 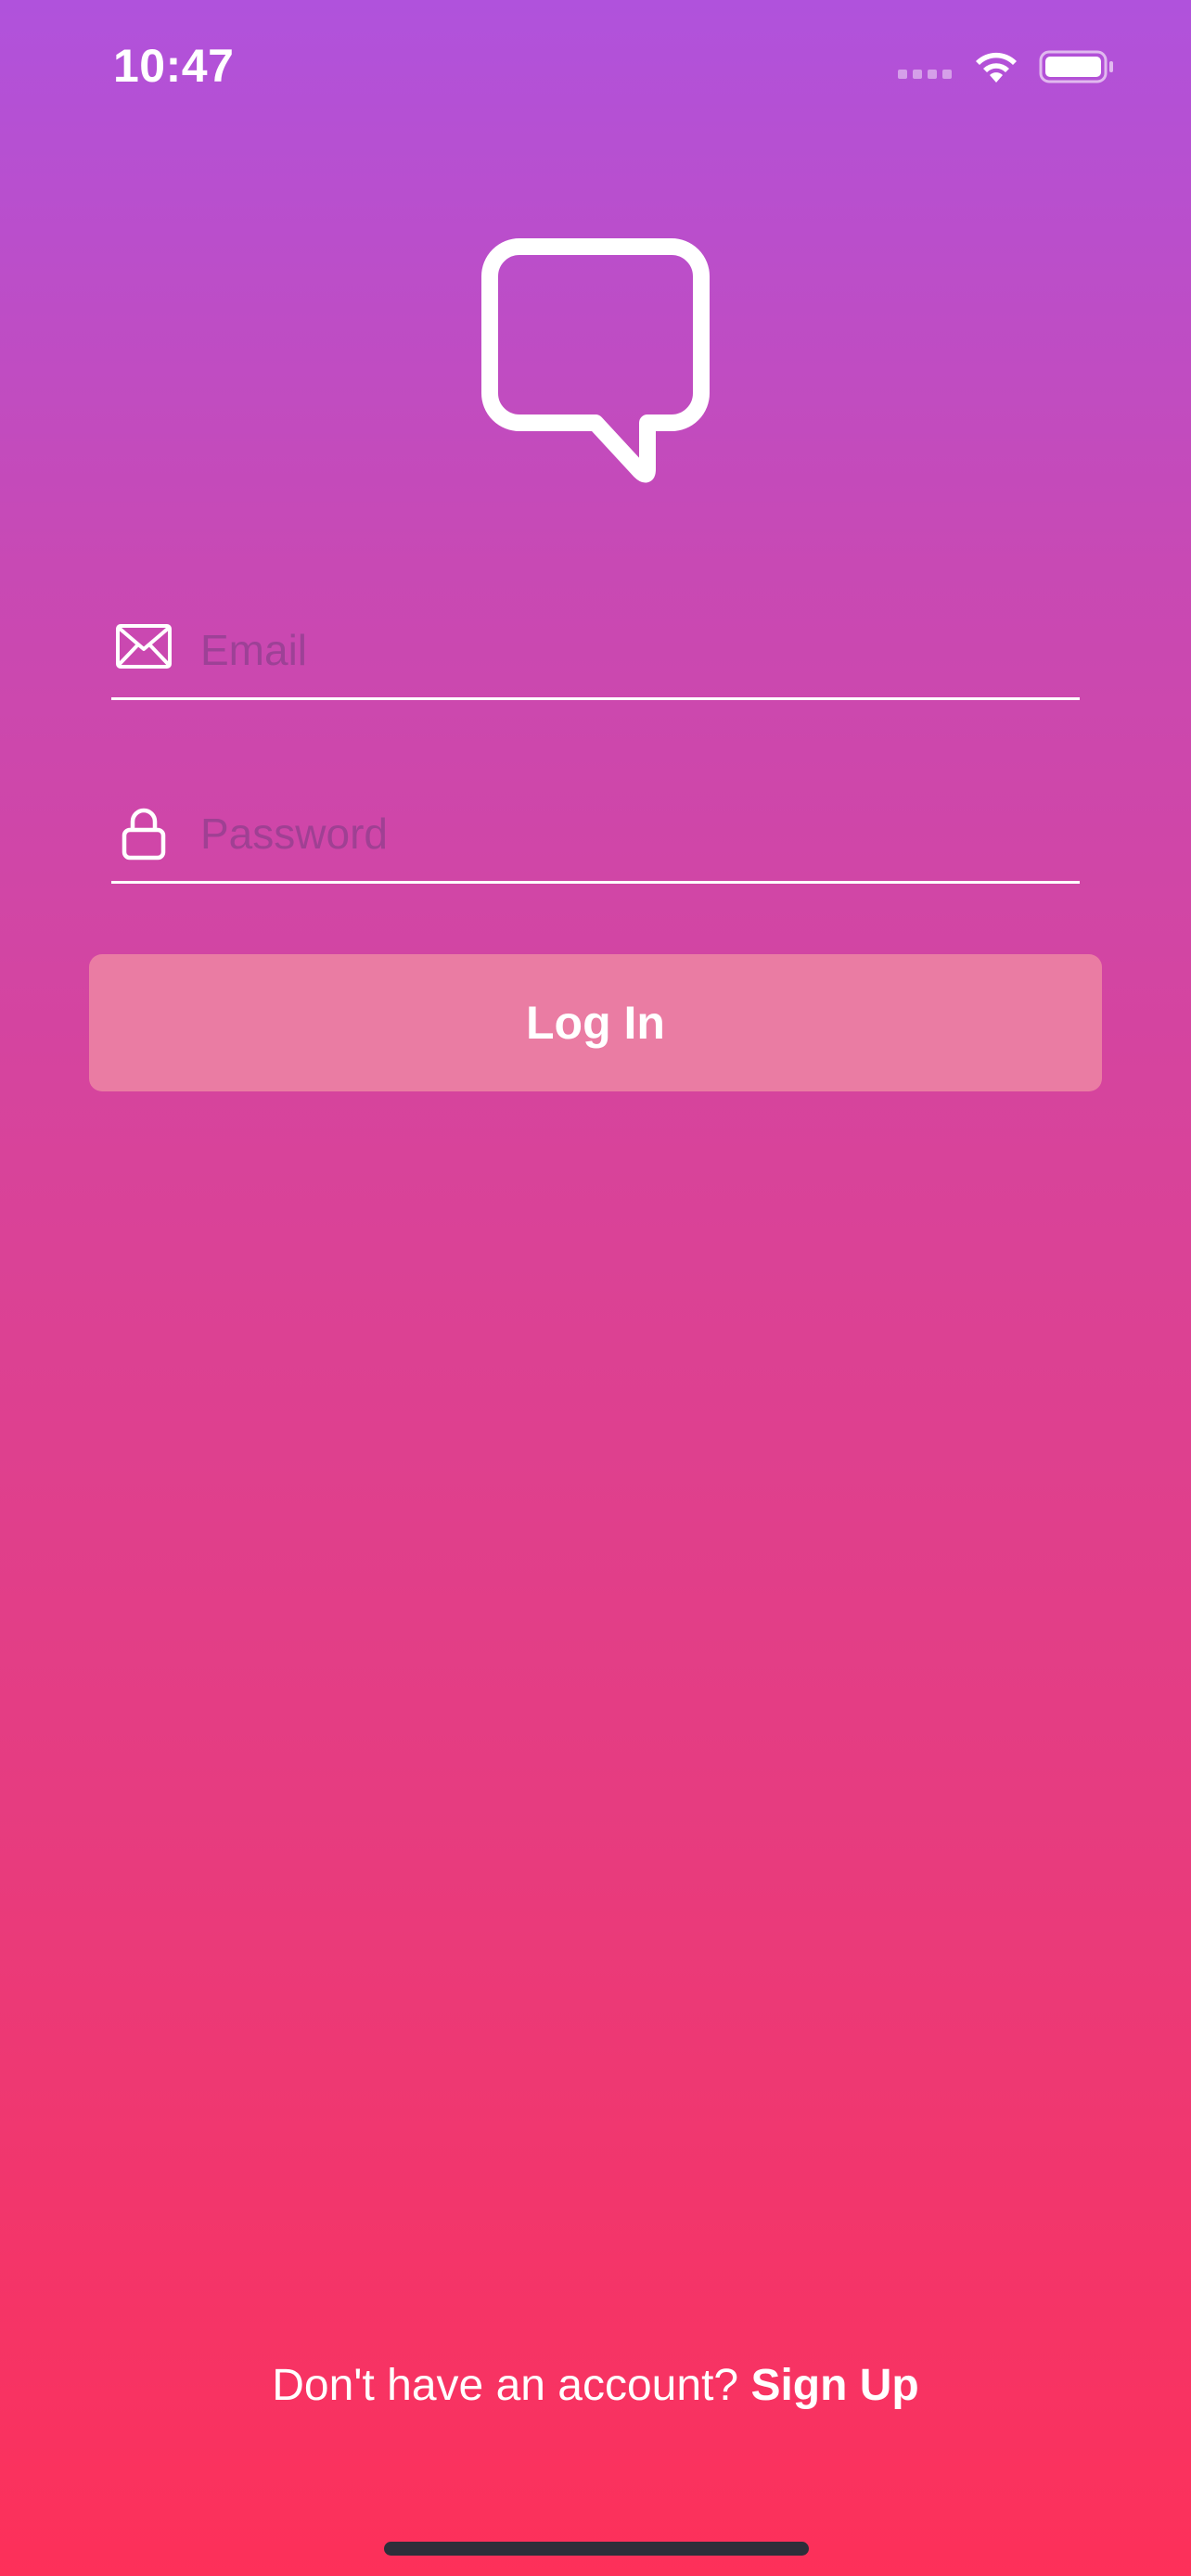 I want to click on battery-icon, so click(x=1076, y=66).